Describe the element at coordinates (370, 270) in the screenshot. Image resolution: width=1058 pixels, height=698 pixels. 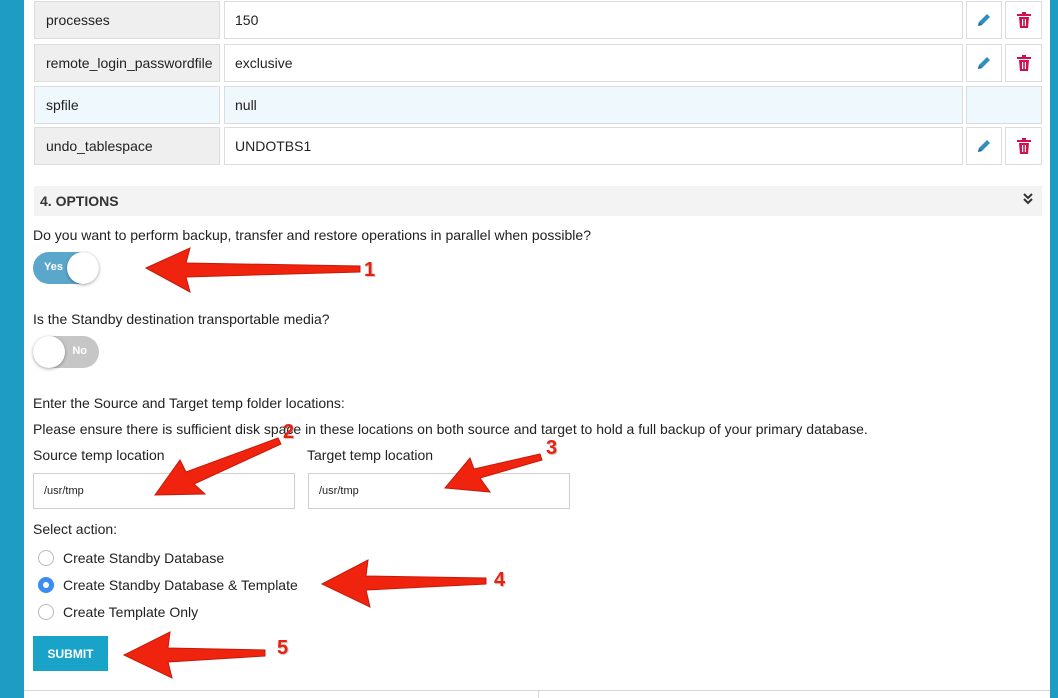
I see `annotation-1: 1` at that location.